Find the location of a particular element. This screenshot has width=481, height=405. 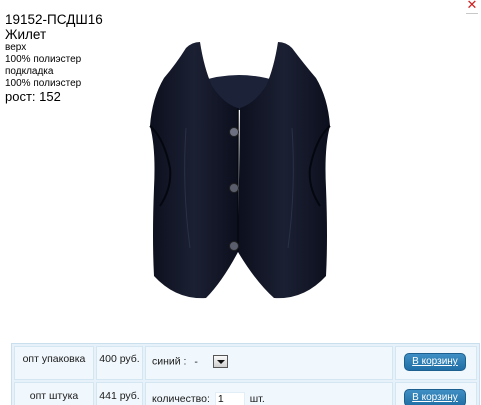

option-cell: синий : - is located at coordinates (269, 363).